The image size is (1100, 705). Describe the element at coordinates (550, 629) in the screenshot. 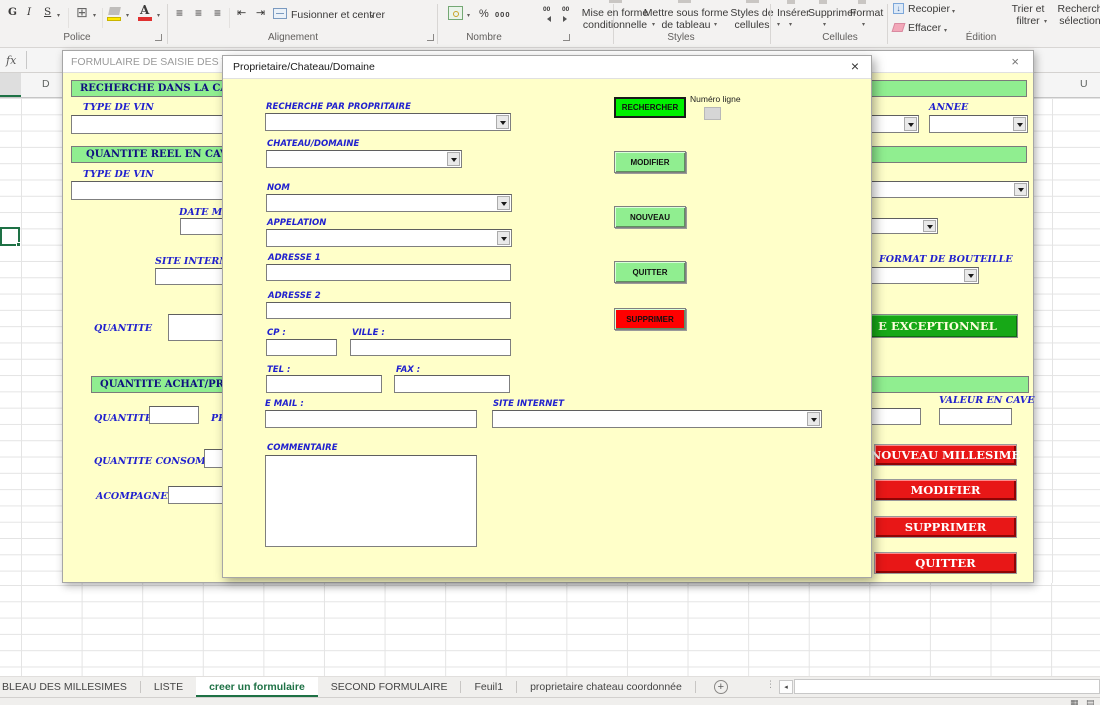

I see `grid-bottom` at that location.